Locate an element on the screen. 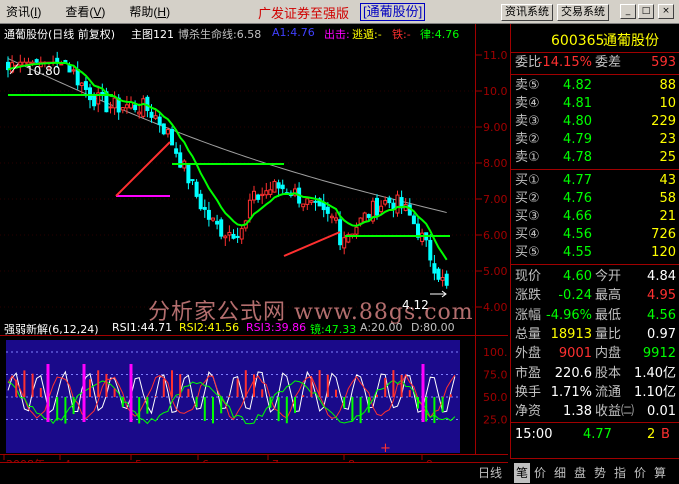 Image resolution: width=679 pixels, height=484 pixels. stat-row: 净资 1.38 收益㈡ 0.01 is located at coordinates (595, 412).